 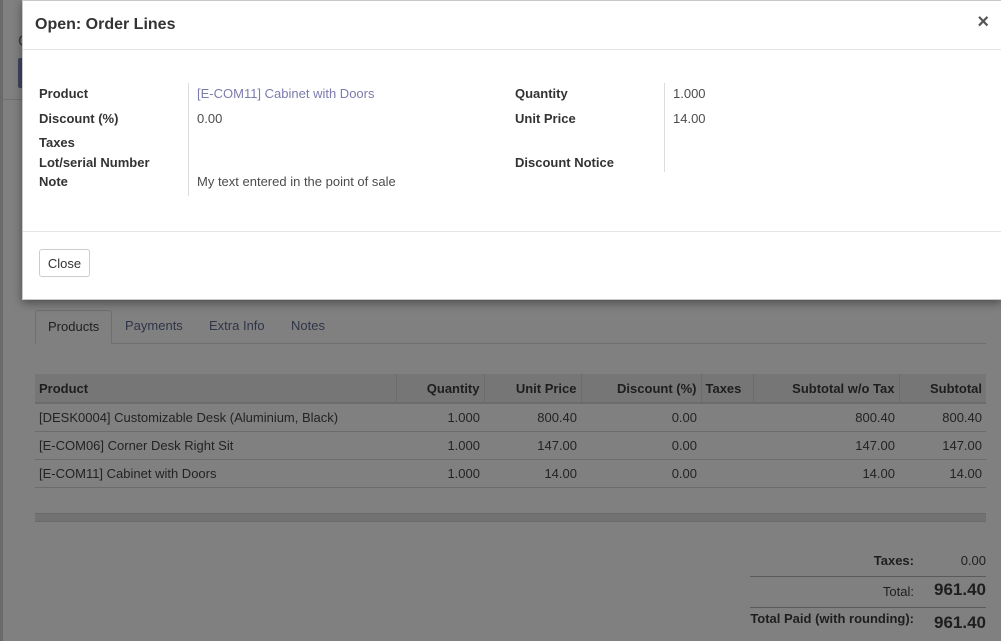 What do you see at coordinates (215, 473) in the screenshot?
I see `cell-product: [E-COM11] Cabinet with Doors` at bounding box center [215, 473].